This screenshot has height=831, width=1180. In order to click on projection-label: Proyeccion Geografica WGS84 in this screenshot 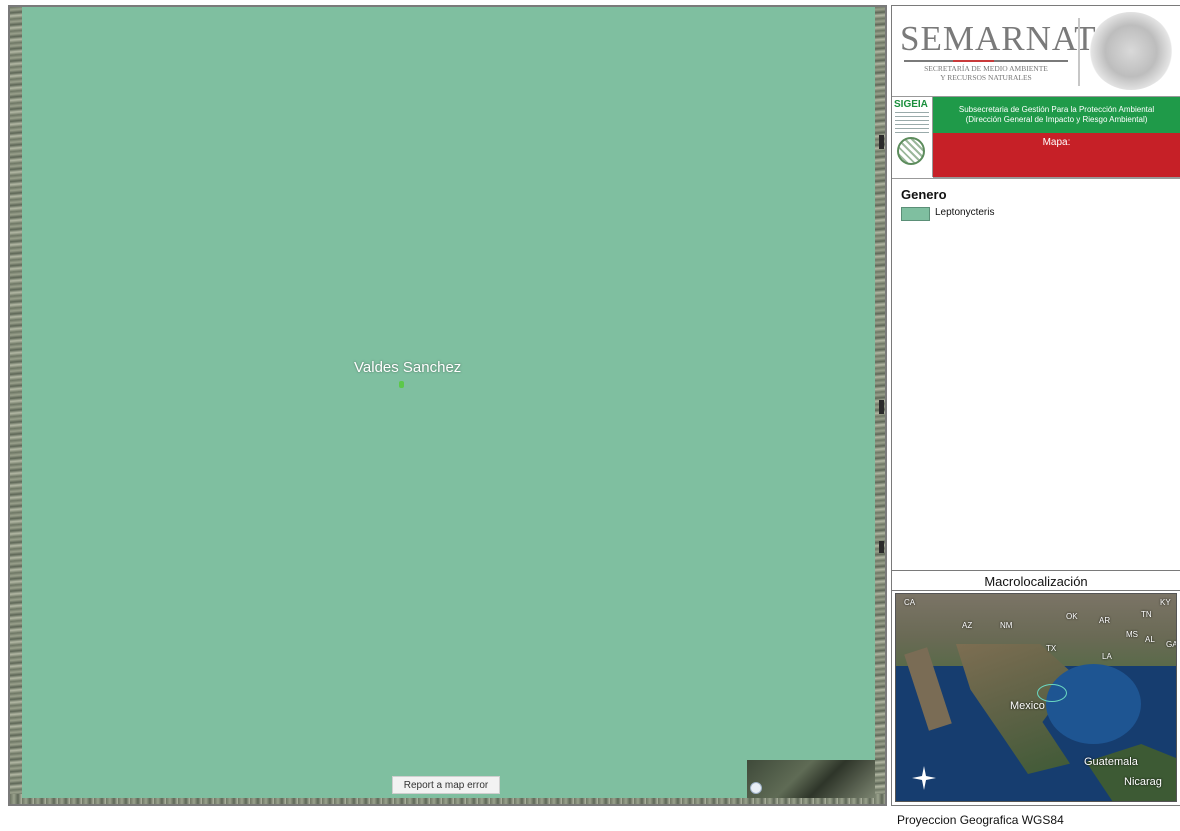, I will do `click(980, 820)`.